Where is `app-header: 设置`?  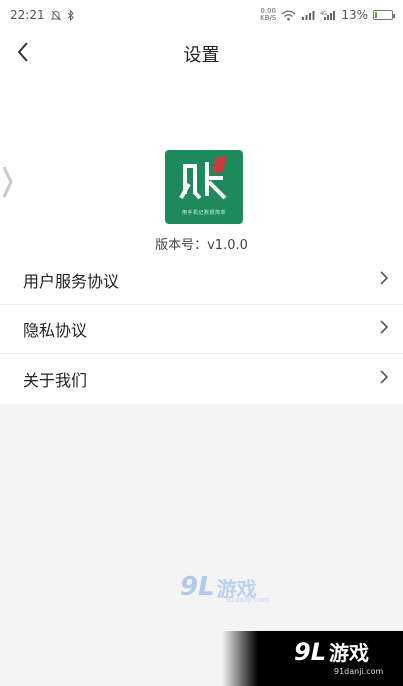 app-header: 设置 is located at coordinates (201, 54).